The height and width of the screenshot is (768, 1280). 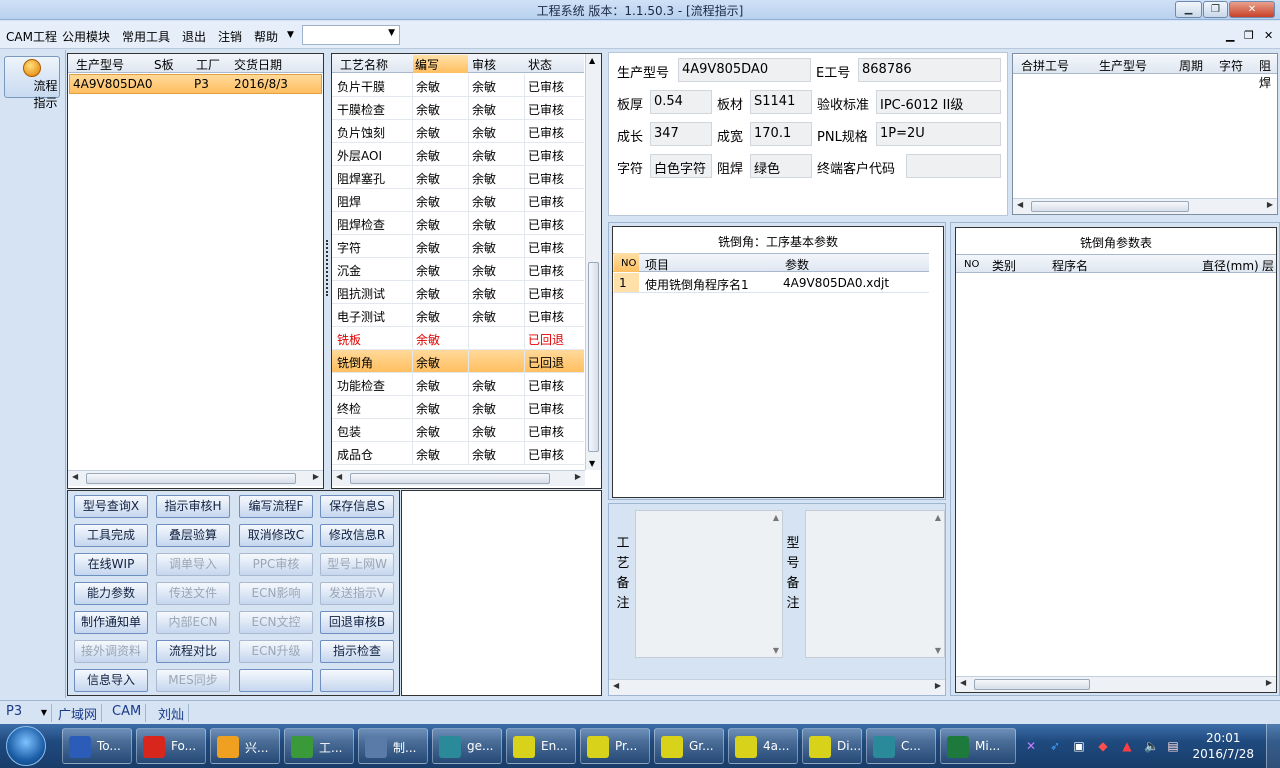 I want to click on table-row: 阻焊 余敏 余敏 已审核, so click(x=458, y=200).